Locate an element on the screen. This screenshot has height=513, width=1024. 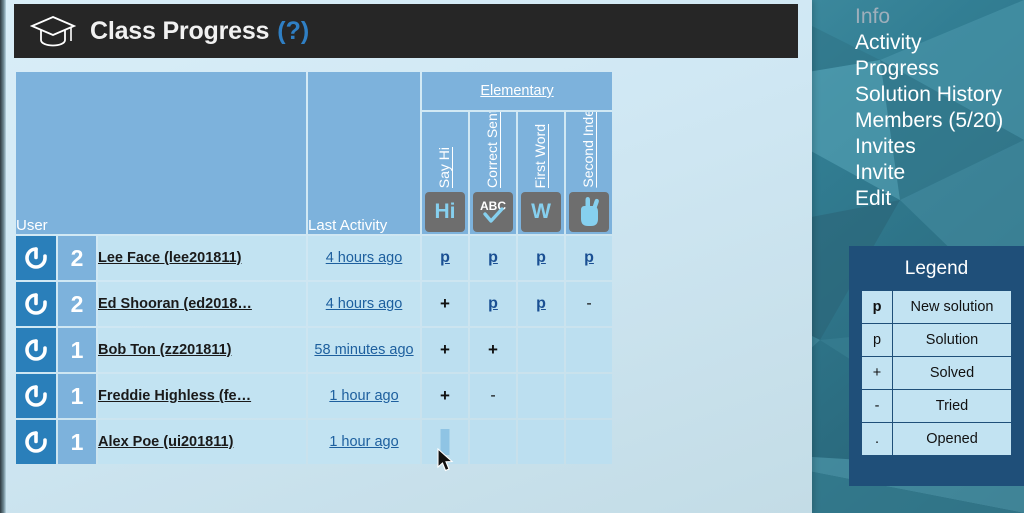
left-edge-strip is located at coordinates (3, 256).